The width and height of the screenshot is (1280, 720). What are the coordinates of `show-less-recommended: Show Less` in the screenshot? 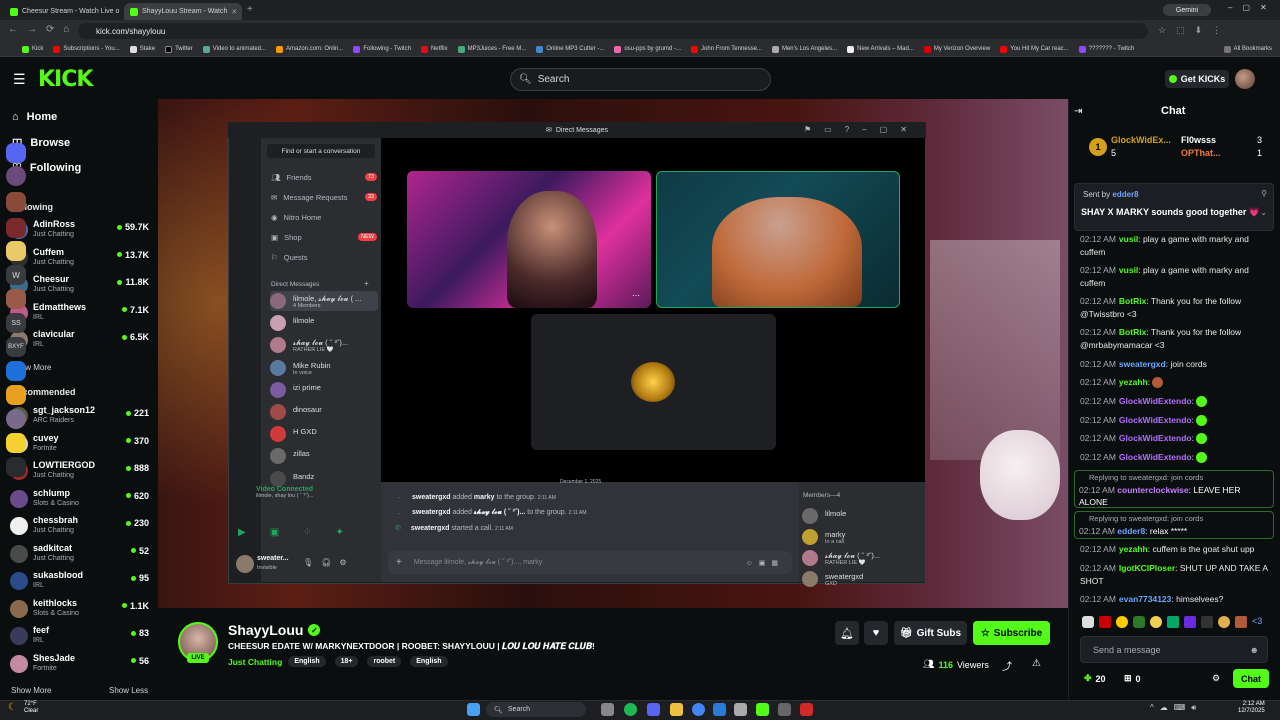 It's located at (128, 690).